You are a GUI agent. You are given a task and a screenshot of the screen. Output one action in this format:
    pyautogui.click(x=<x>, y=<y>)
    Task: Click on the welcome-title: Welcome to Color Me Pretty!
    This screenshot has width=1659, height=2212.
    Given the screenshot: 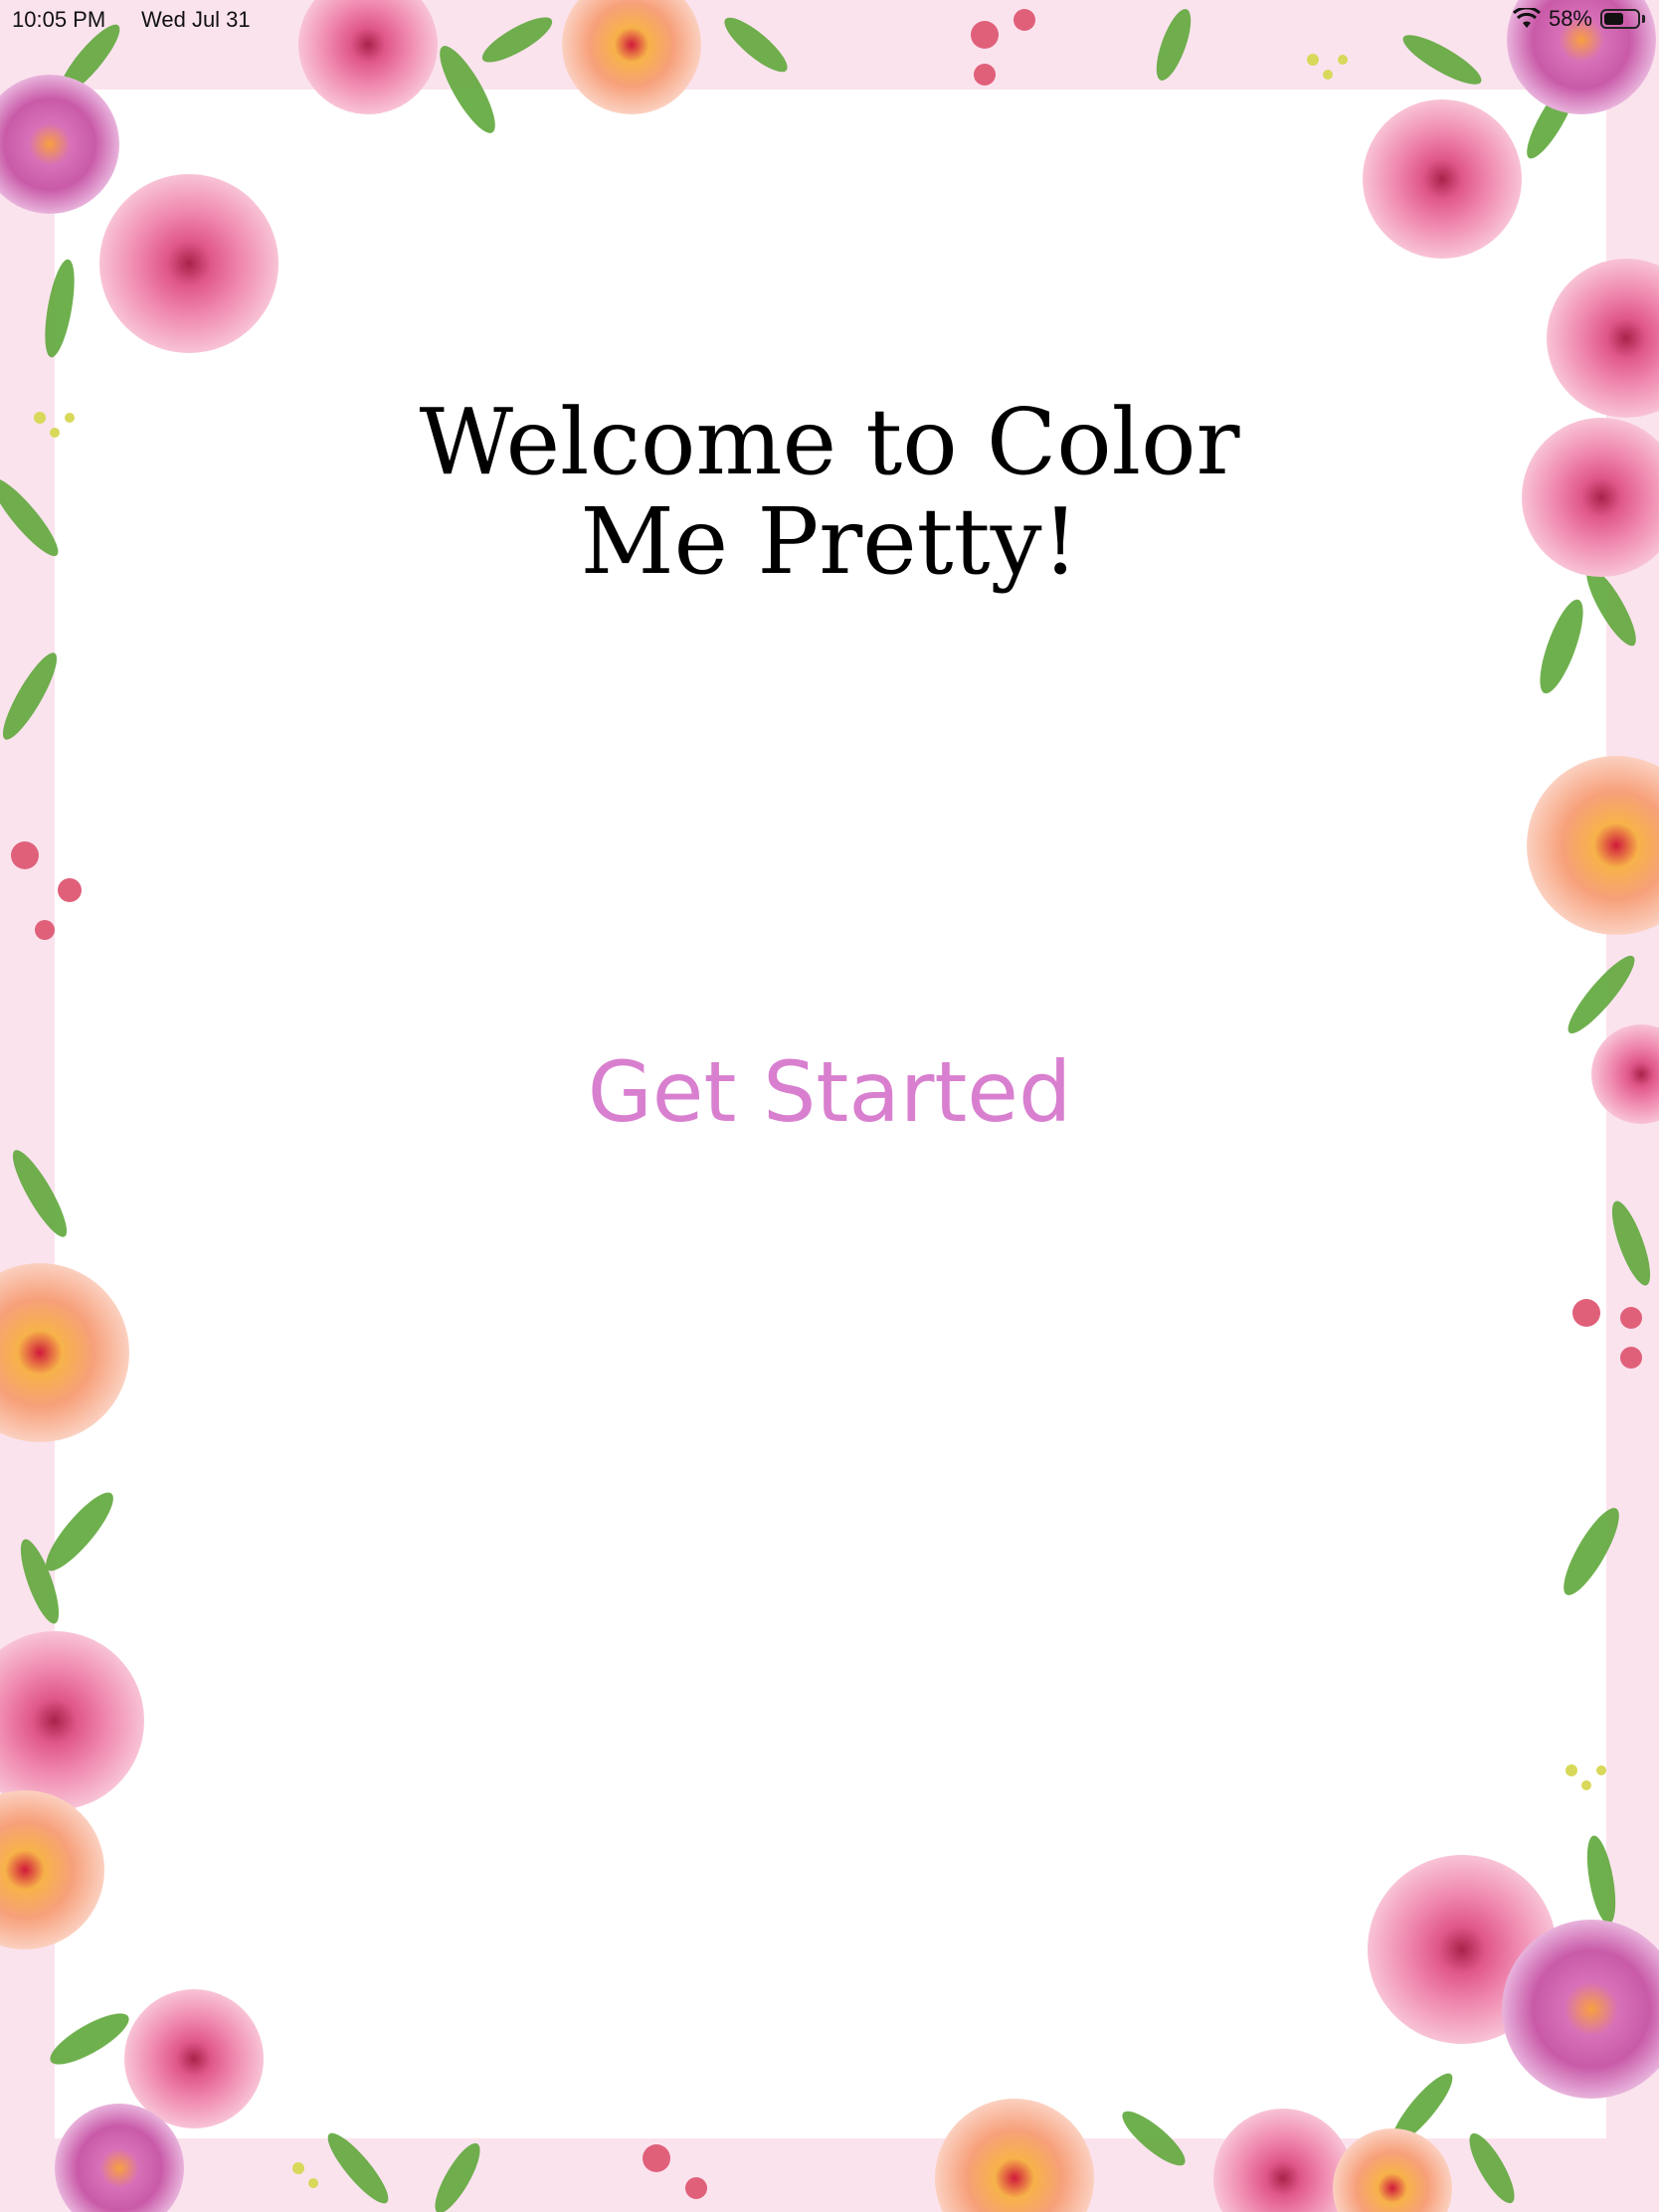 What is the action you would take?
    pyautogui.click(x=829, y=492)
    